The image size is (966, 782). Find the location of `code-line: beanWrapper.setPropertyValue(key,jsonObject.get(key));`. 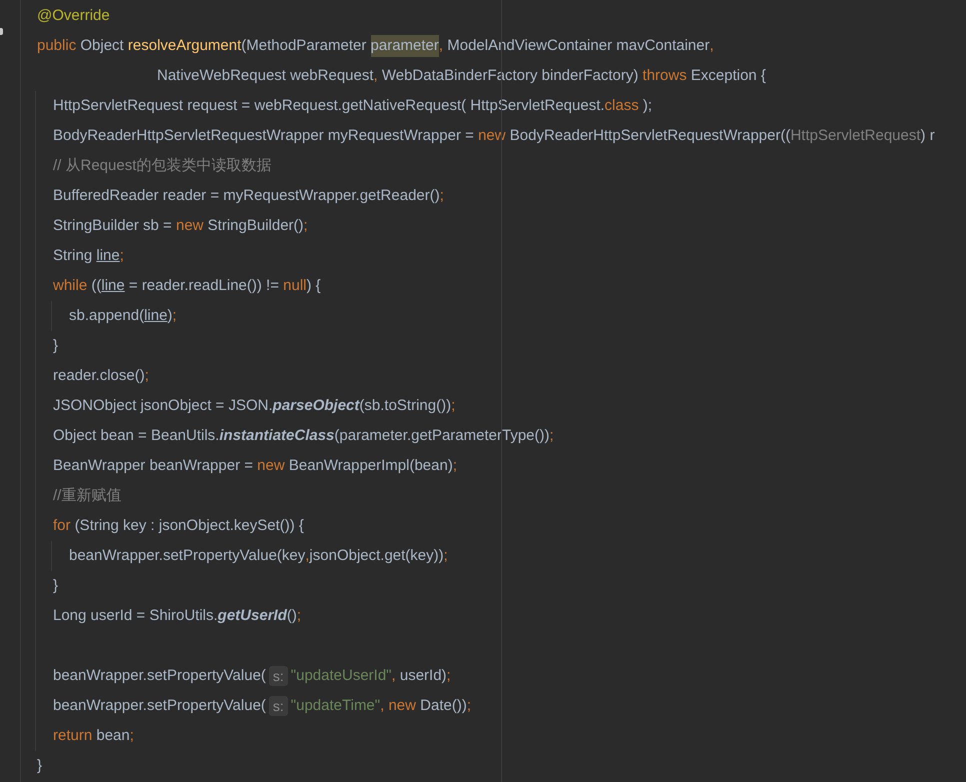

code-line: beanWrapper.setPropertyValue(key,jsonObject.get(key)); is located at coordinates (258, 556).